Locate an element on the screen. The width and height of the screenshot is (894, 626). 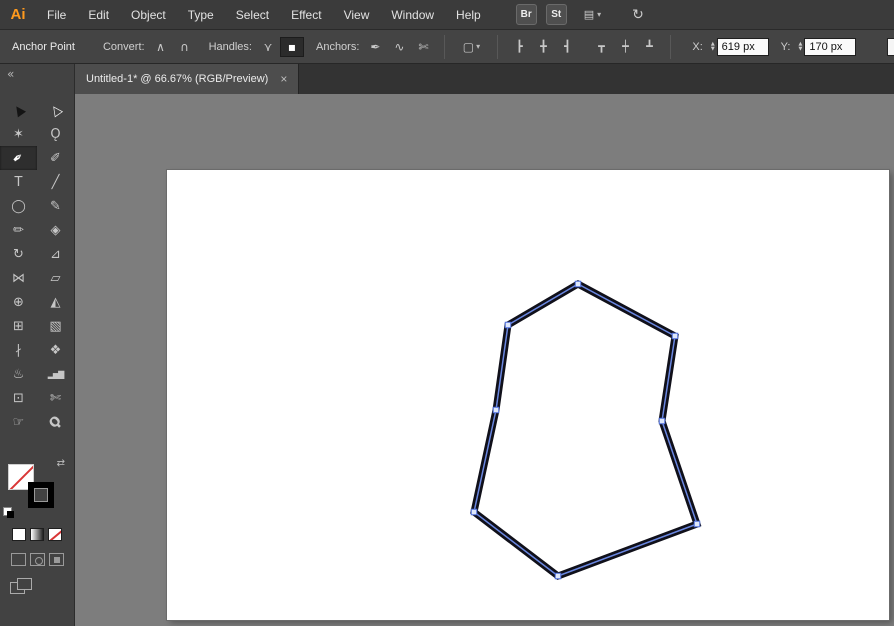
stock-button: St is located at coordinates (556, 14).